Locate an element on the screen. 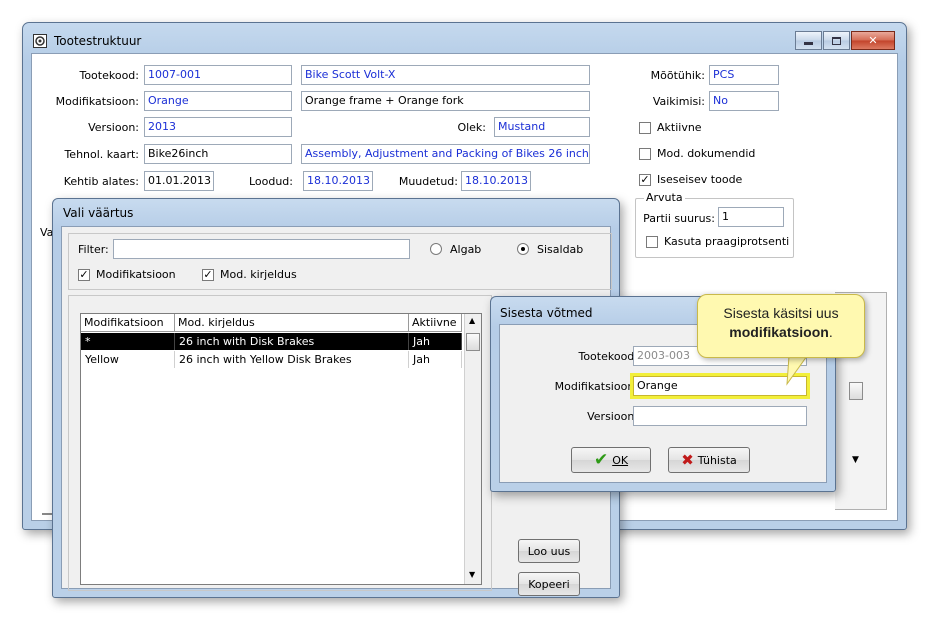 This screenshot has width=930, height=621. tehnol-kaart-field: Bike26inch is located at coordinates (218, 154).